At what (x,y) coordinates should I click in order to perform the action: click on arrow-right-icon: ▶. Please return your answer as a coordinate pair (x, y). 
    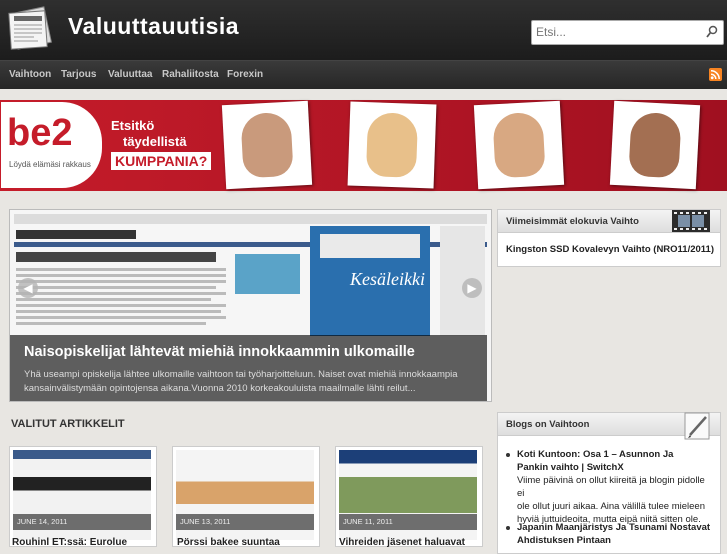
    Looking at the image, I should click on (472, 288).